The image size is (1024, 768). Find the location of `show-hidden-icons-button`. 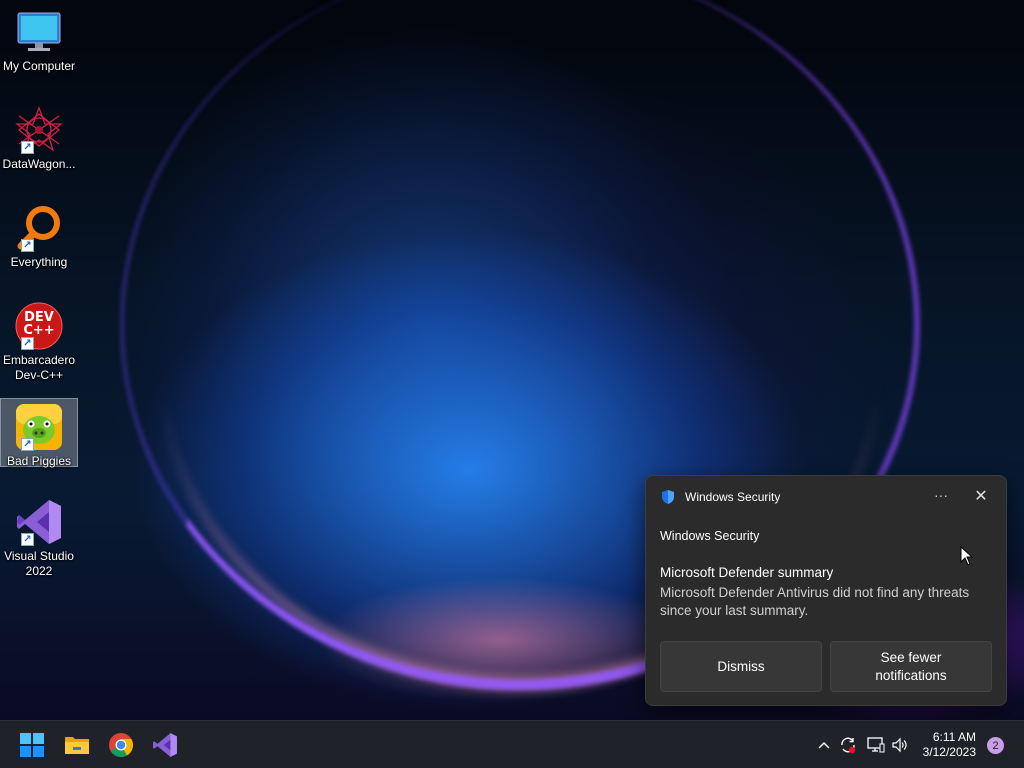

show-hidden-icons-button is located at coordinates (824, 745).